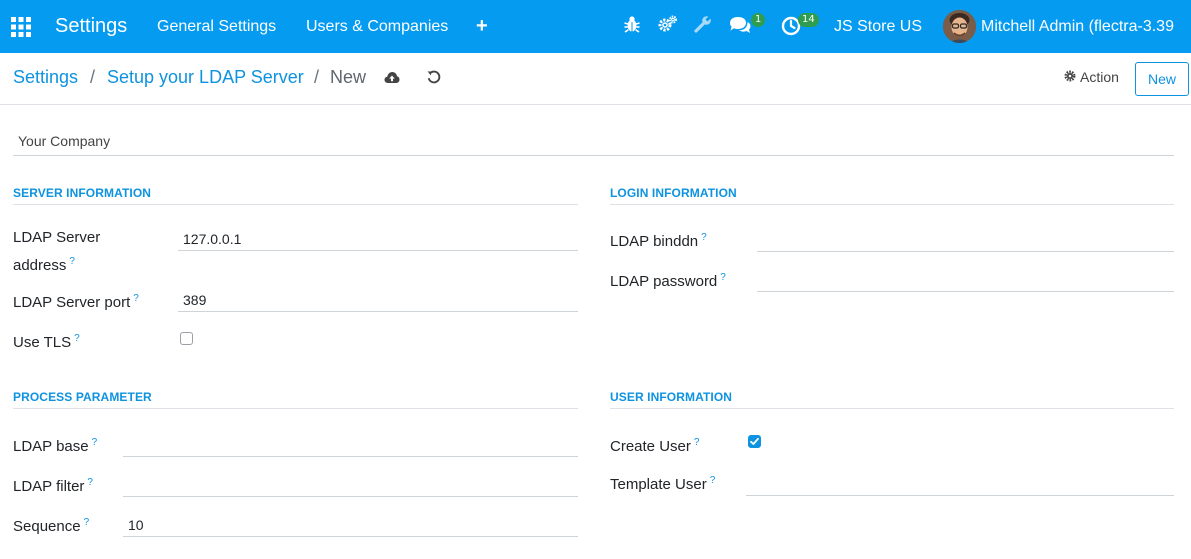 This screenshot has width=1191, height=559. Describe the element at coordinates (650, 446) in the screenshot. I see `label-text: Create User` at that location.